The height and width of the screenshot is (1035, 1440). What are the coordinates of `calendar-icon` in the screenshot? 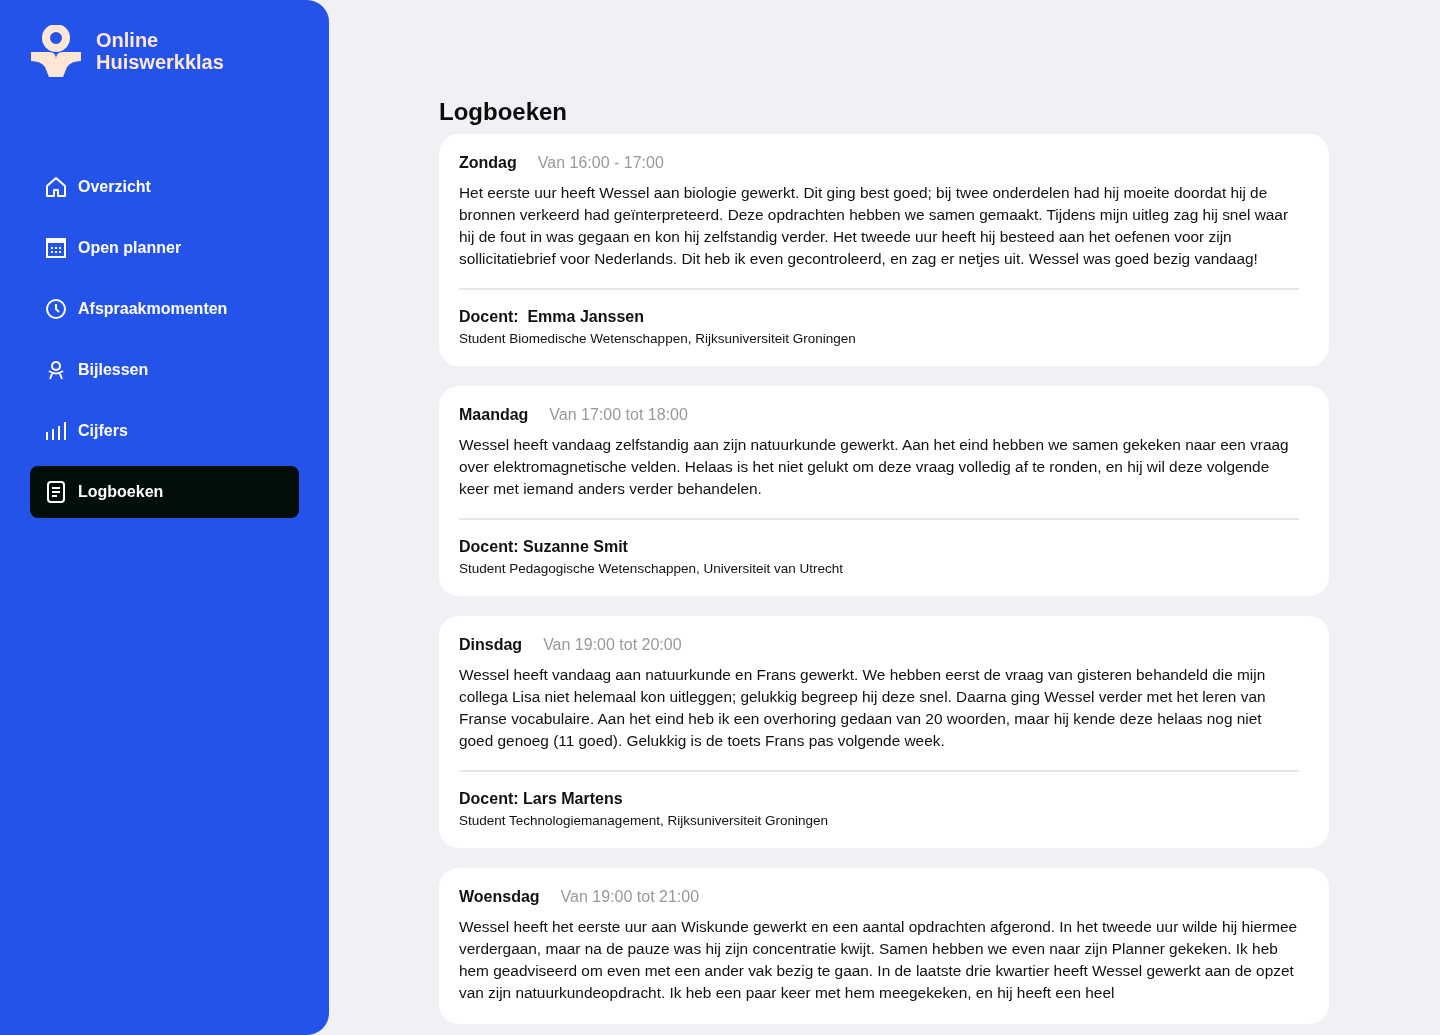 It's located at (56, 248).